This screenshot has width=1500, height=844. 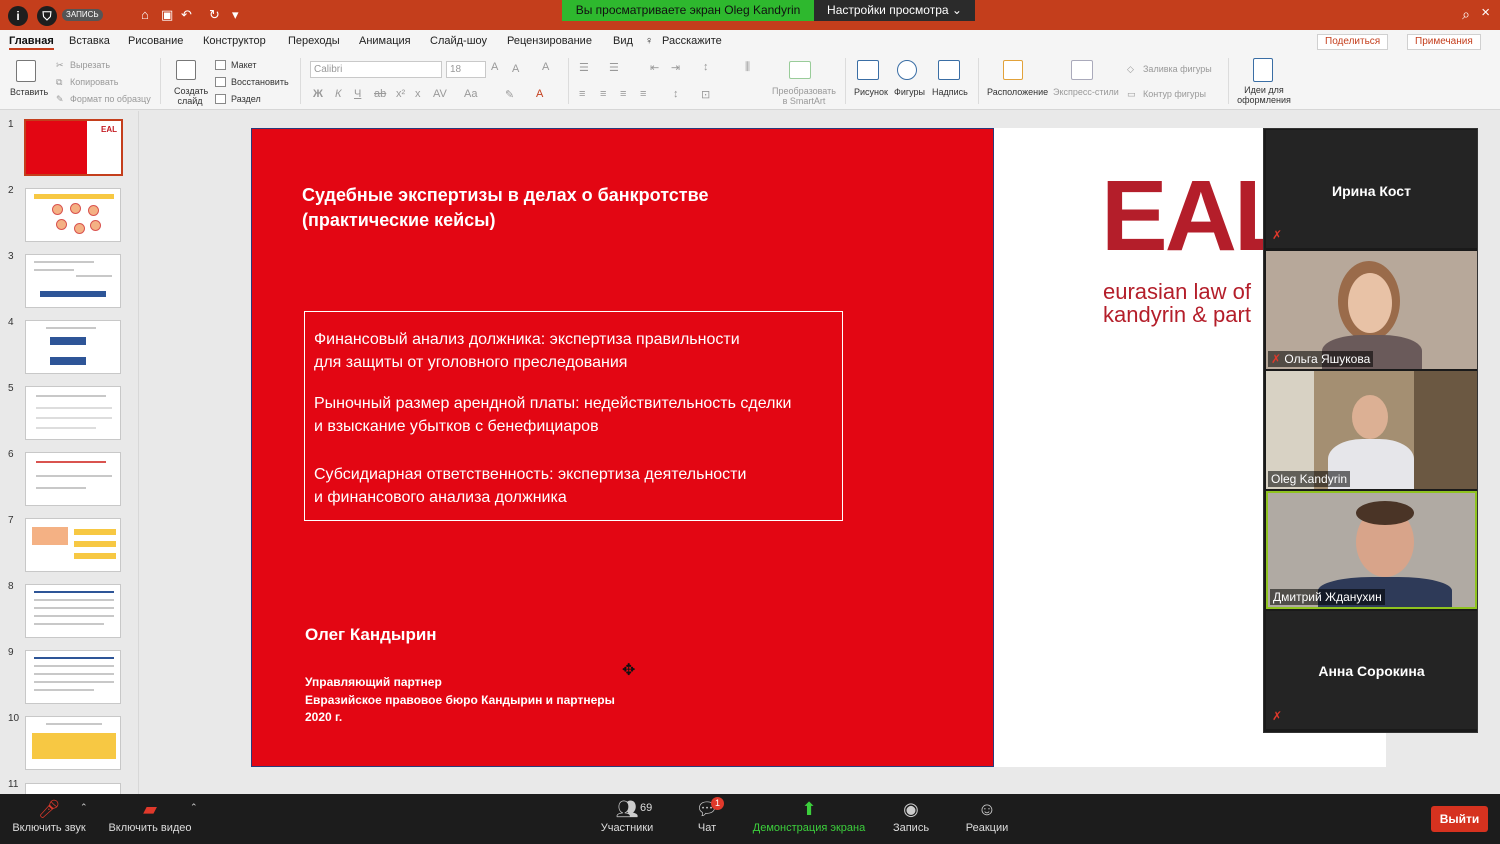 What do you see at coordinates (400, 94) in the screenshot?
I see `superscript-icon: x²` at bounding box center [400, 94].